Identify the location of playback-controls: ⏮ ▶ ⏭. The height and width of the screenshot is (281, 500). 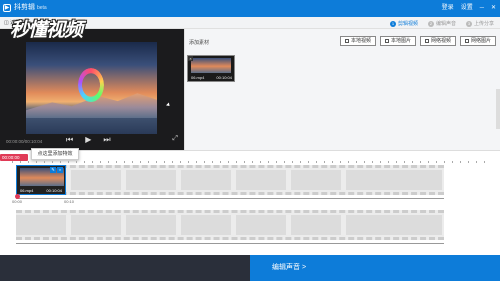
(88, 140).